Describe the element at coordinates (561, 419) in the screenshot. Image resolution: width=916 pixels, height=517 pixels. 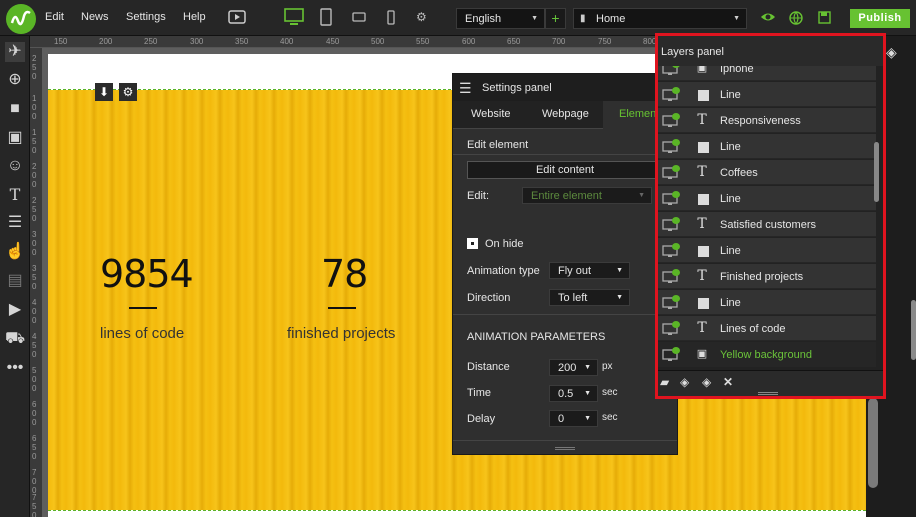
I see `delay-value: 0` at that location.